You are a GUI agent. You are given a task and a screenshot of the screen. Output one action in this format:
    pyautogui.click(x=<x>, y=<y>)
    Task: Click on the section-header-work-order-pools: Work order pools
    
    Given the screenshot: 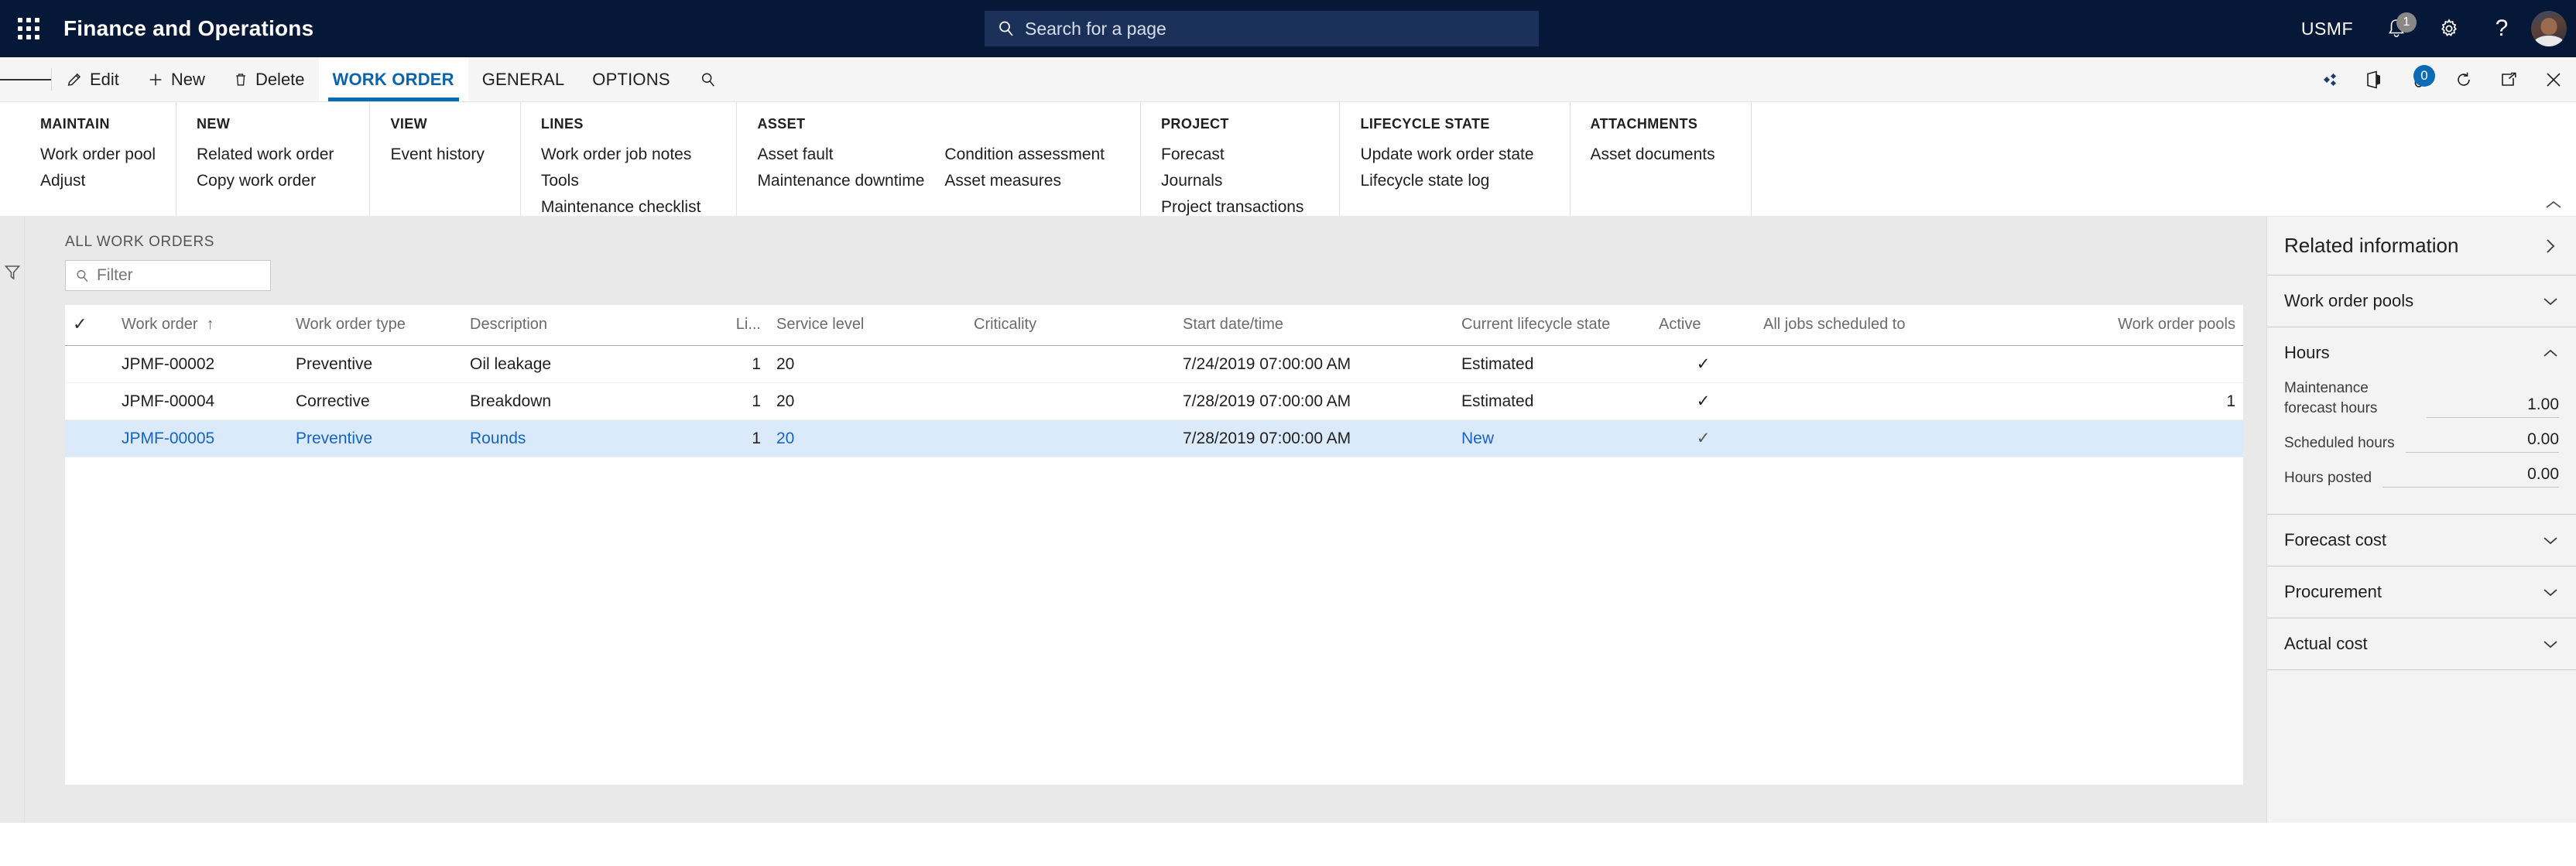 What is the action you would take?
    pyautogui.click(x=2421, y=301)
    